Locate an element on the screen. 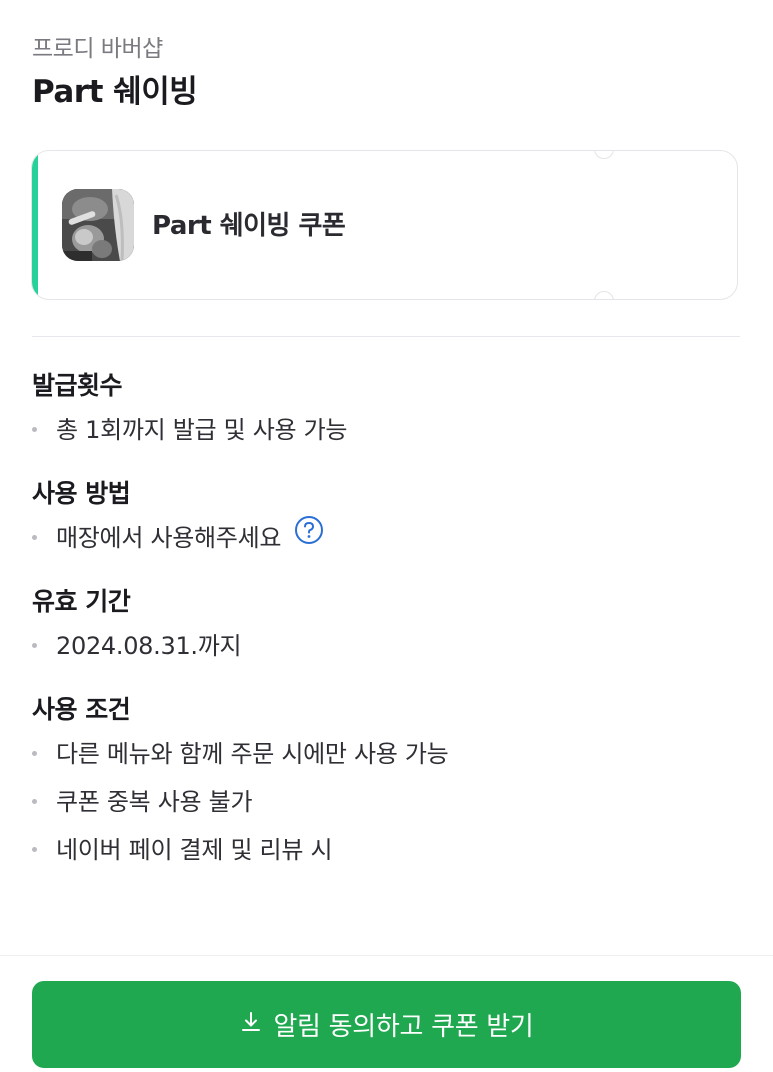 The height and width of the screenshot is (1072, 773). list-item: 총 1회까지 발급 및 사용 가능 is located at coordinates (386, 430).